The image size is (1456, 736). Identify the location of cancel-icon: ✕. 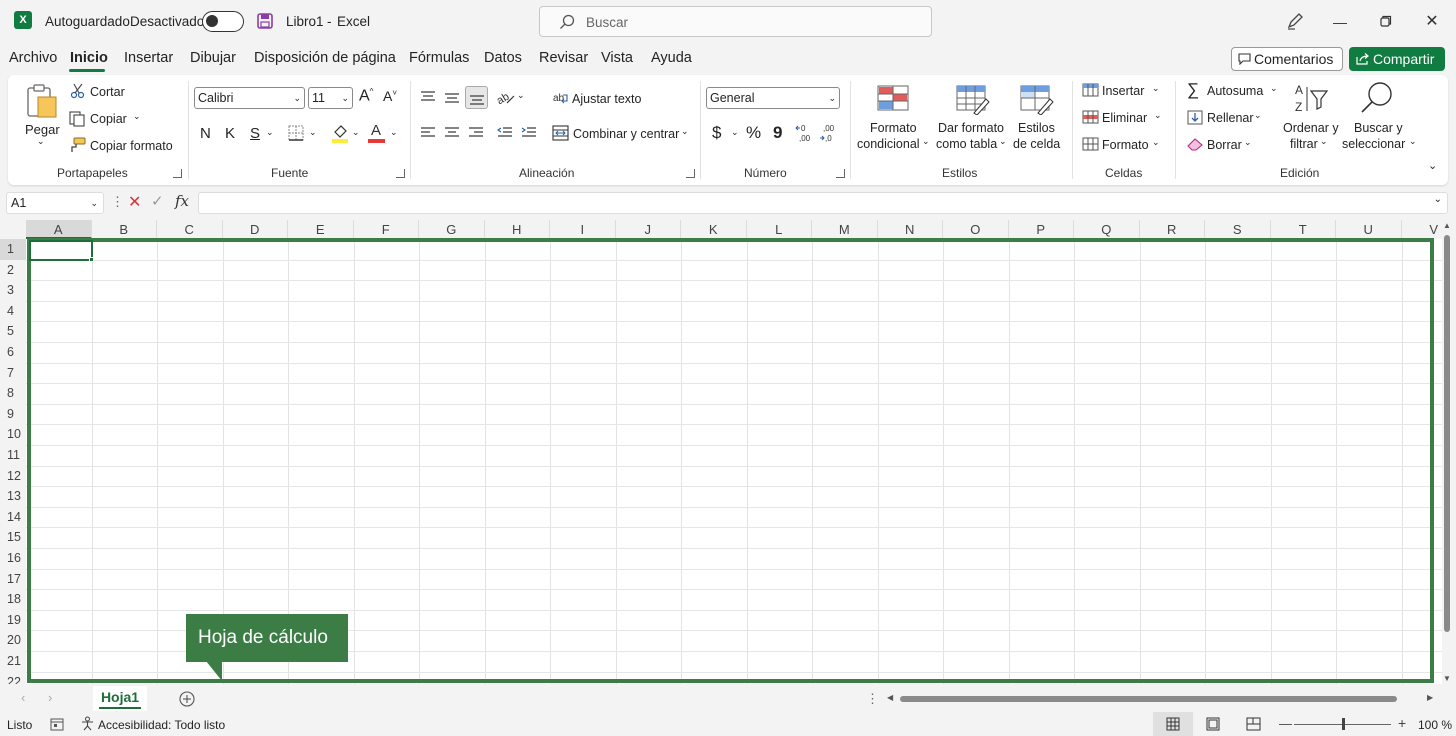
(134, 202).